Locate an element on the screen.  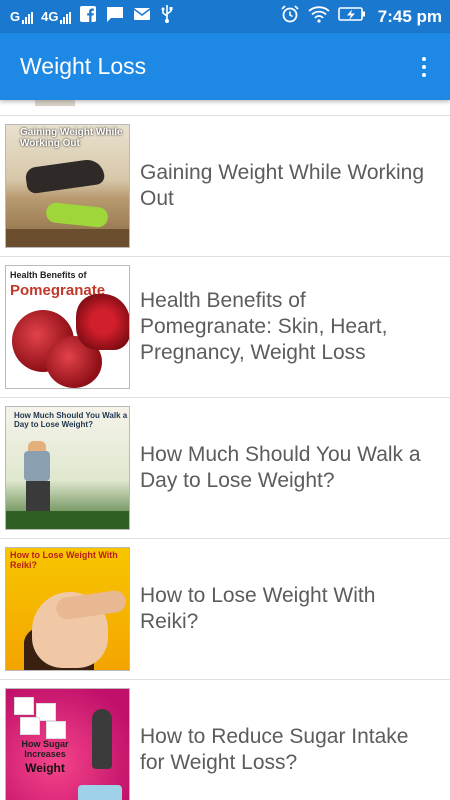
signal-bars-icon: G is located at coordinates (22, 16).